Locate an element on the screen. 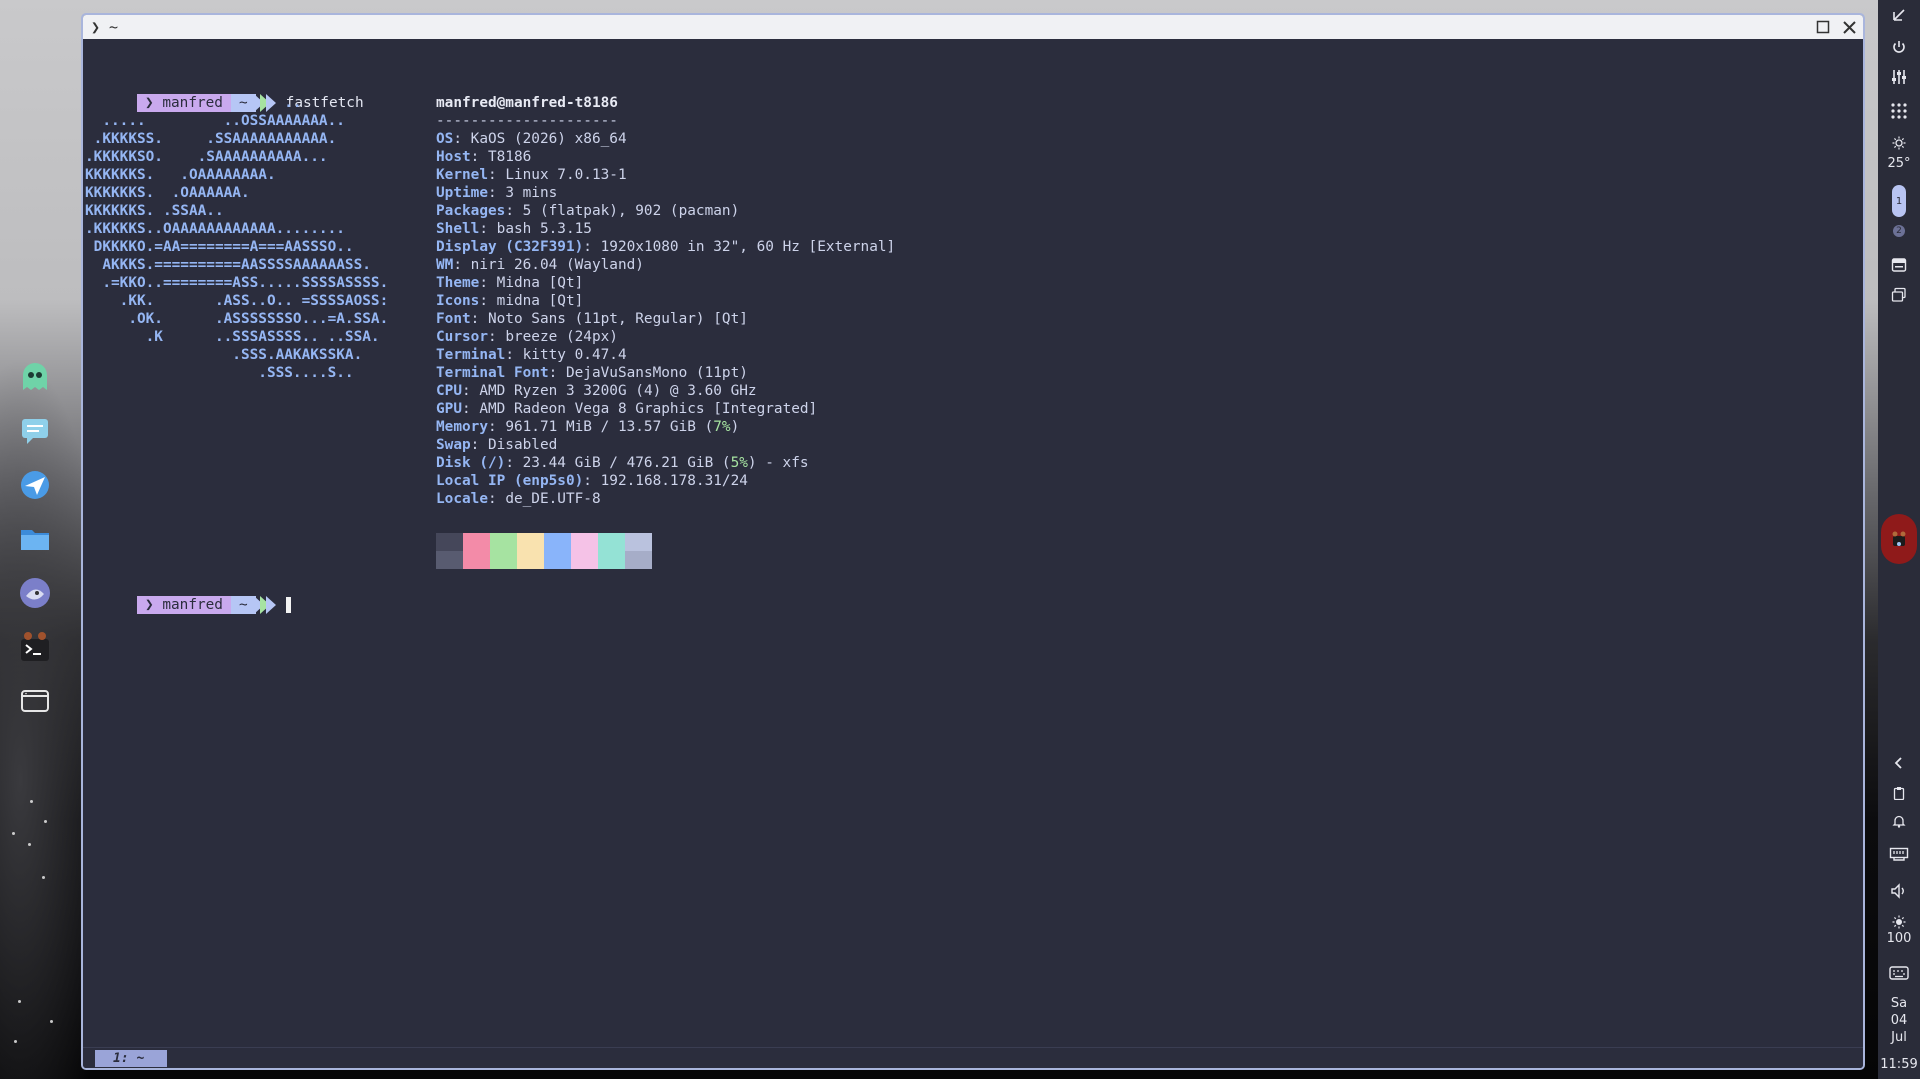 This screenshot has height=1079, width=1920. windows-stack-icon is located at coordinates (1898, 294).